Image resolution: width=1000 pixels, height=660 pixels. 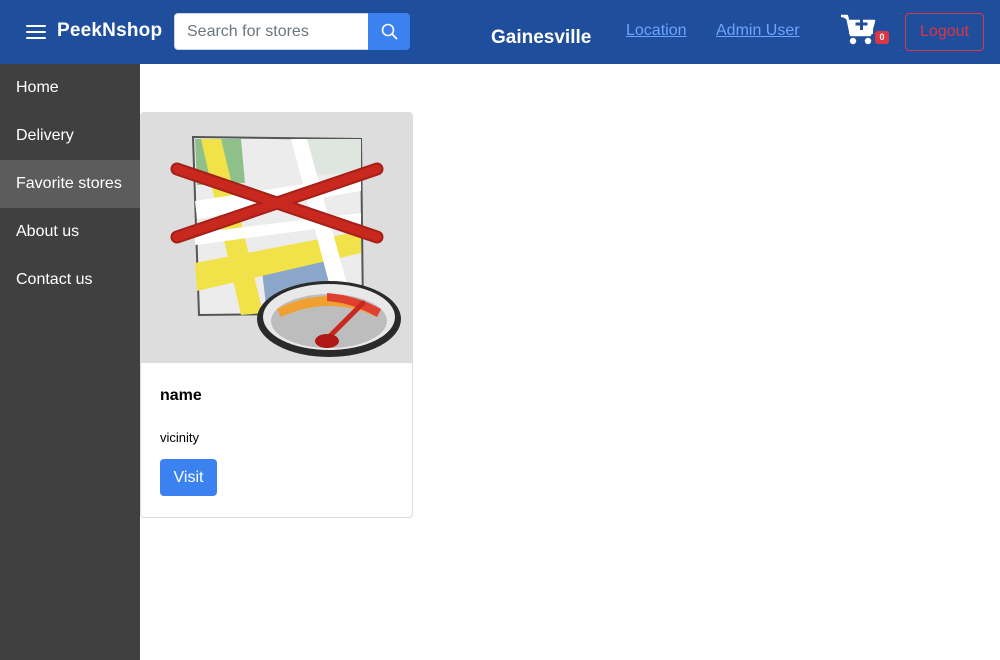 What do you see at coordinates (188, 477) in the screenshot?
I see `visit-button: Visit` at bounding box center [188, 477].